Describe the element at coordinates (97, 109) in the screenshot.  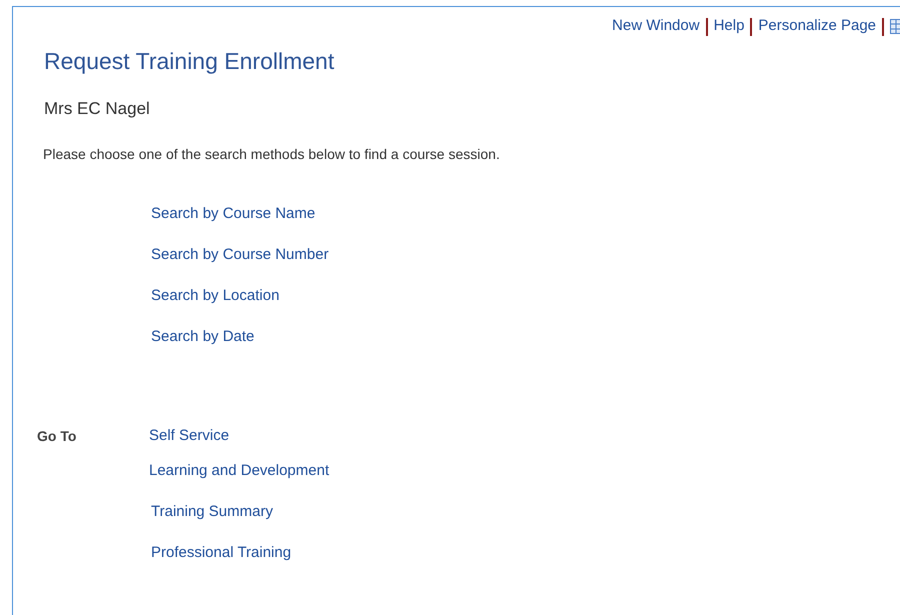
I see `person-name: Mrs EC Nagel` at that location.